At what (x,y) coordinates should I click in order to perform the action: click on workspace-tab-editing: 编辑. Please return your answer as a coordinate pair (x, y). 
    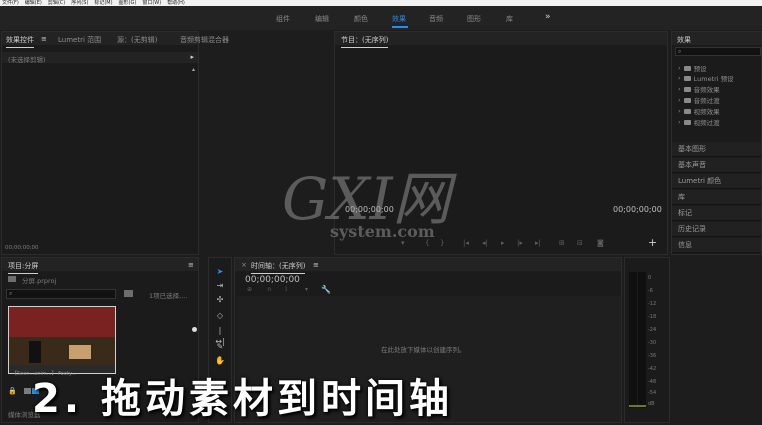
    Looking at the image, I should click on (322, 19).